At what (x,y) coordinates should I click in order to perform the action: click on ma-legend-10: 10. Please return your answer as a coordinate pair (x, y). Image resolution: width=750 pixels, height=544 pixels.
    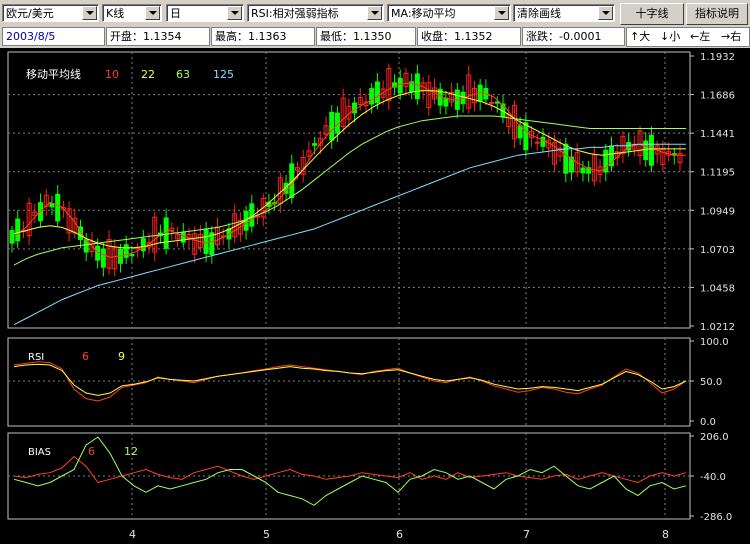
    Looking at the image, I should click on (112, 74).